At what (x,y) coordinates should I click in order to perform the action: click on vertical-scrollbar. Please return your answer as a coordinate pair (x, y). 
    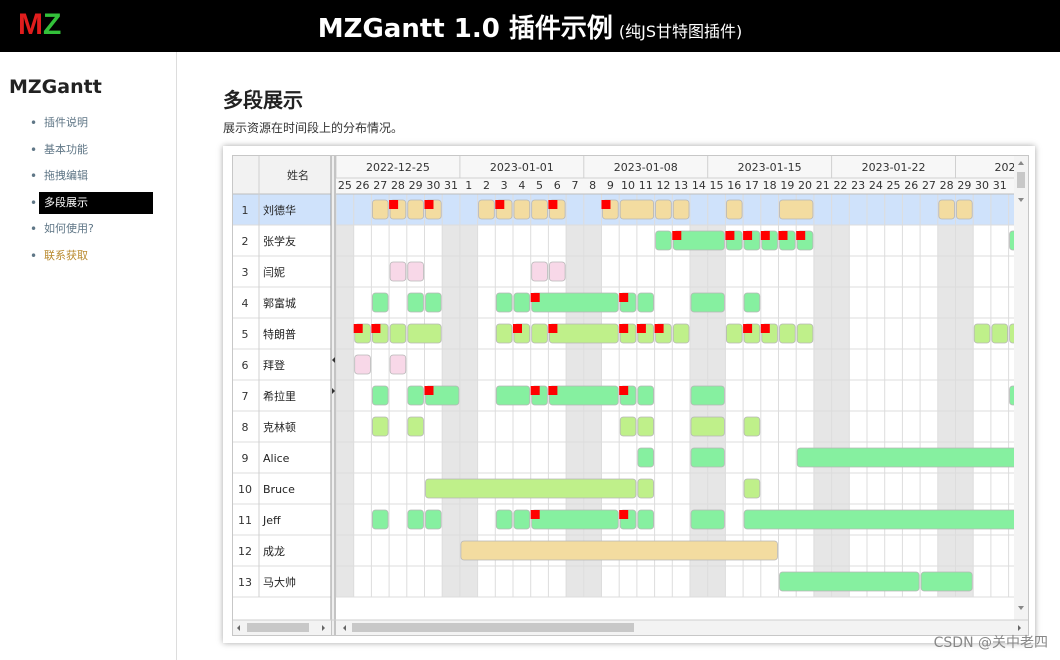
    Looking at the image, I should click on (1021, 388).